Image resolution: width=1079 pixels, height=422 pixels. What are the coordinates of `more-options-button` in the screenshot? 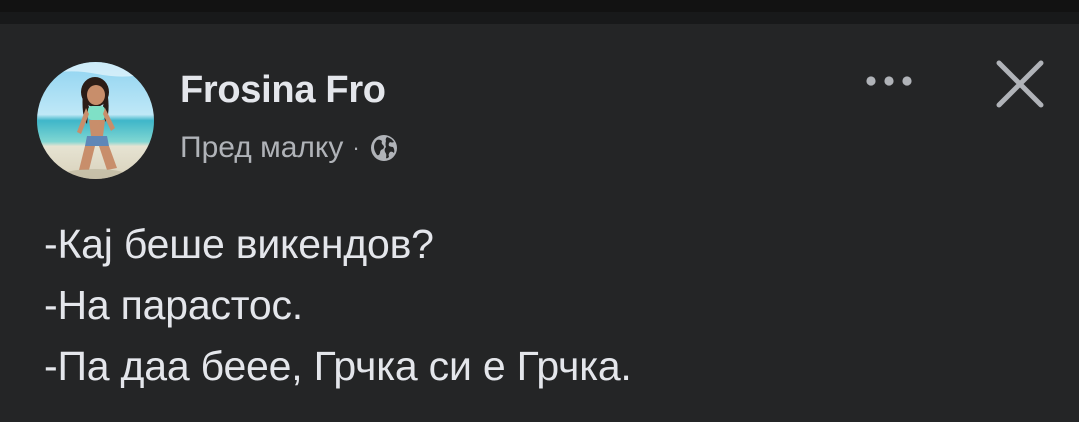 It's located at (889, 81).